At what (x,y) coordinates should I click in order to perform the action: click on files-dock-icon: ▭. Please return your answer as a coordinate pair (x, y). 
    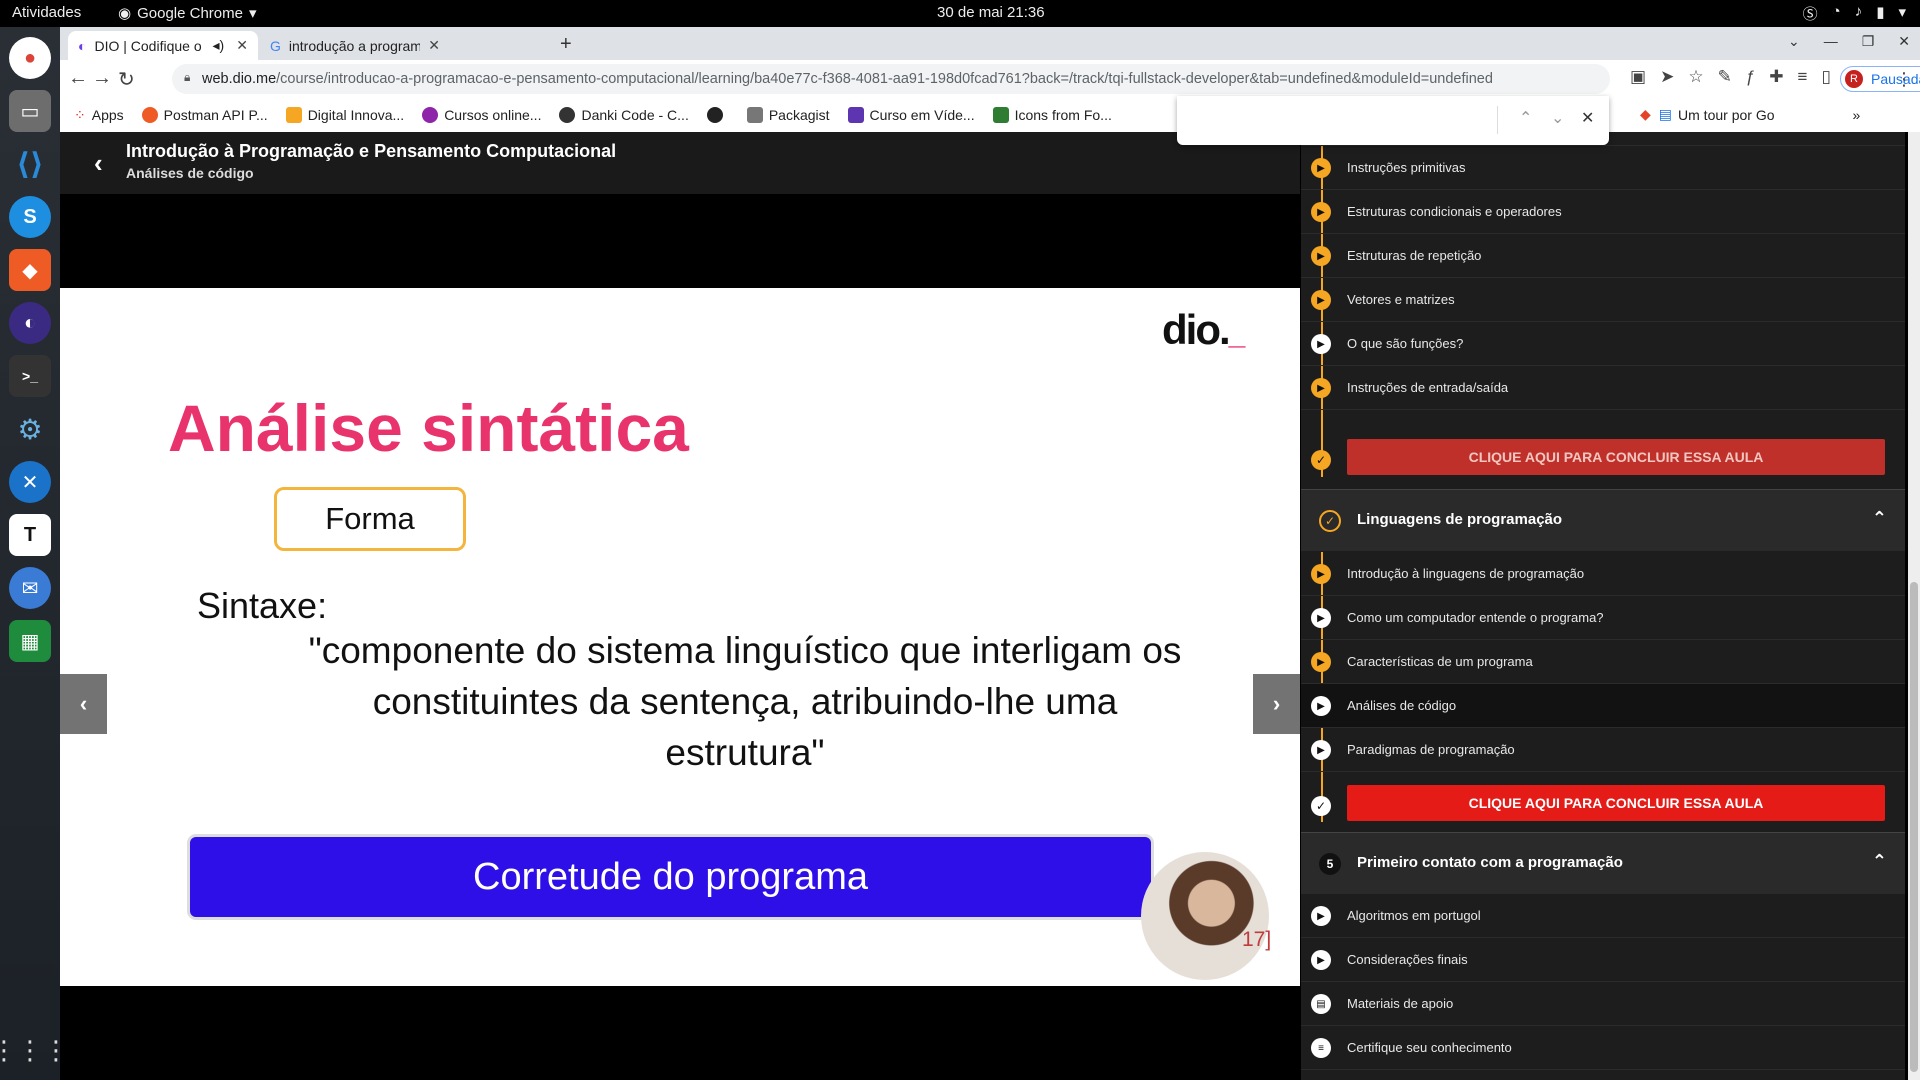
    Looking at the image, I should click on (30, 111).